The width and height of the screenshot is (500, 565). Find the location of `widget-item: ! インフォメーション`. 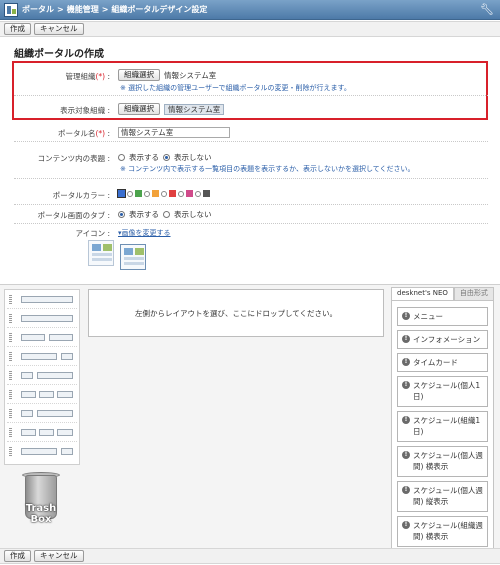

widget-item: ! インフォメーション is located at coordinates (442, 339).